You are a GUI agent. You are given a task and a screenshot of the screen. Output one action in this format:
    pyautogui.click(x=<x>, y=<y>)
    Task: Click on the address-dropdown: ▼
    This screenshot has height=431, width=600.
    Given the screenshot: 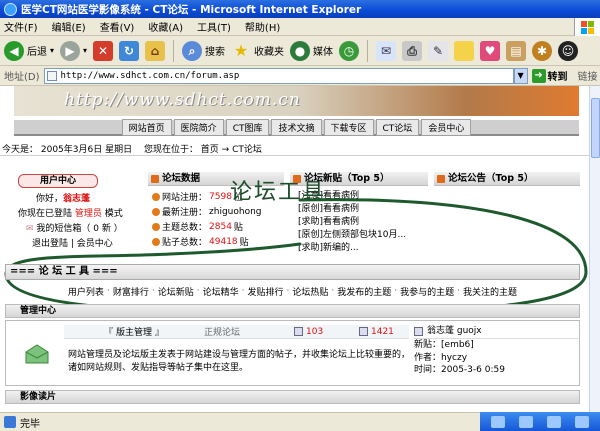 What is the action you would take?
    pyautogui.click(x=520, y=75)
    